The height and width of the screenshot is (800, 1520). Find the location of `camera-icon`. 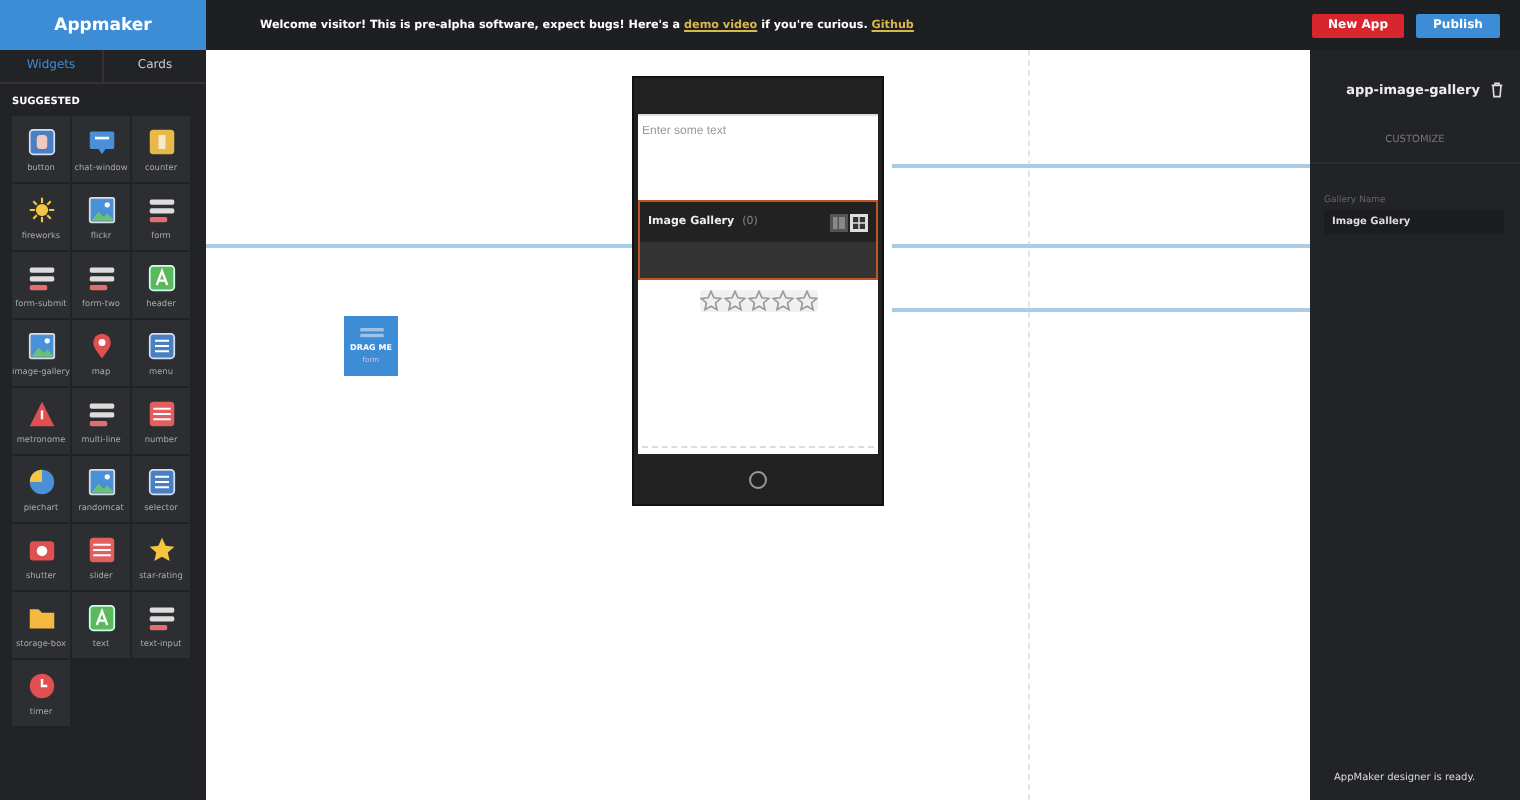

camera-icon is located at coordinates (41, 549).